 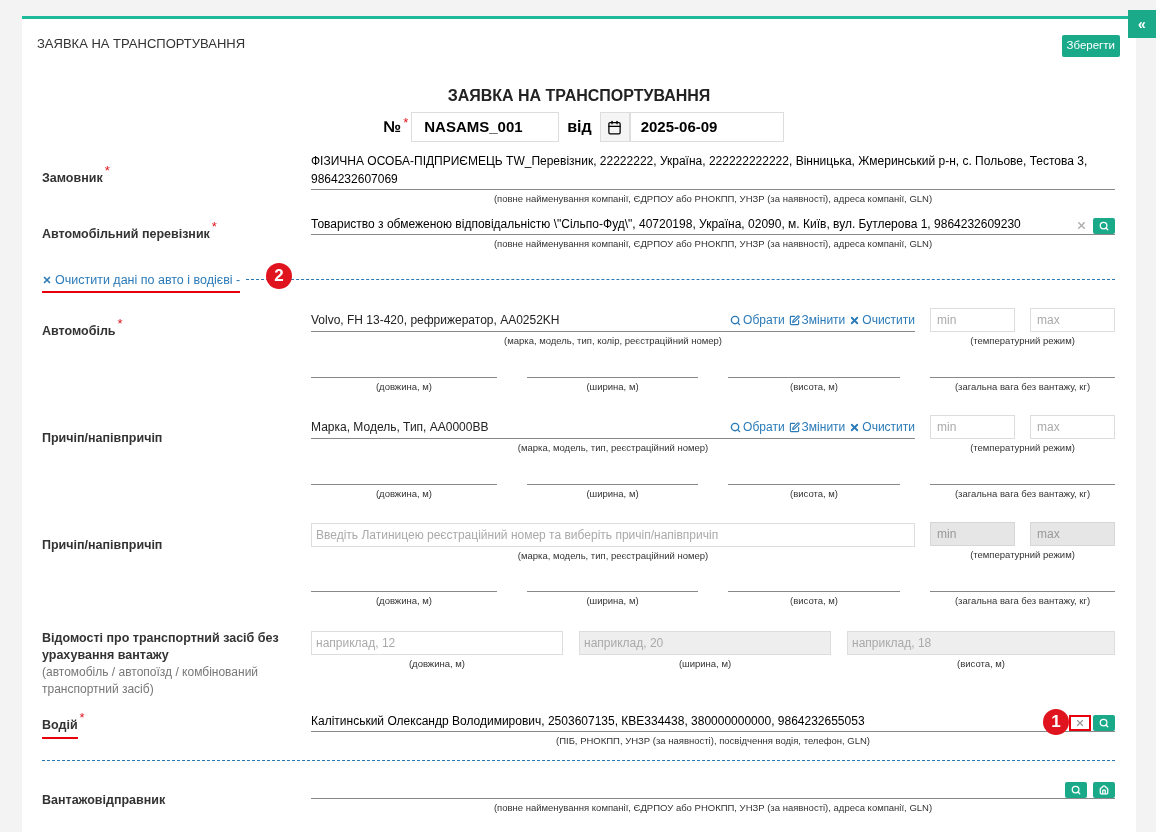 What do you see at coordinates (1090, 46) in the screenshot?
I see `save-button: Зберегти` at bounding box center [1090, 46].